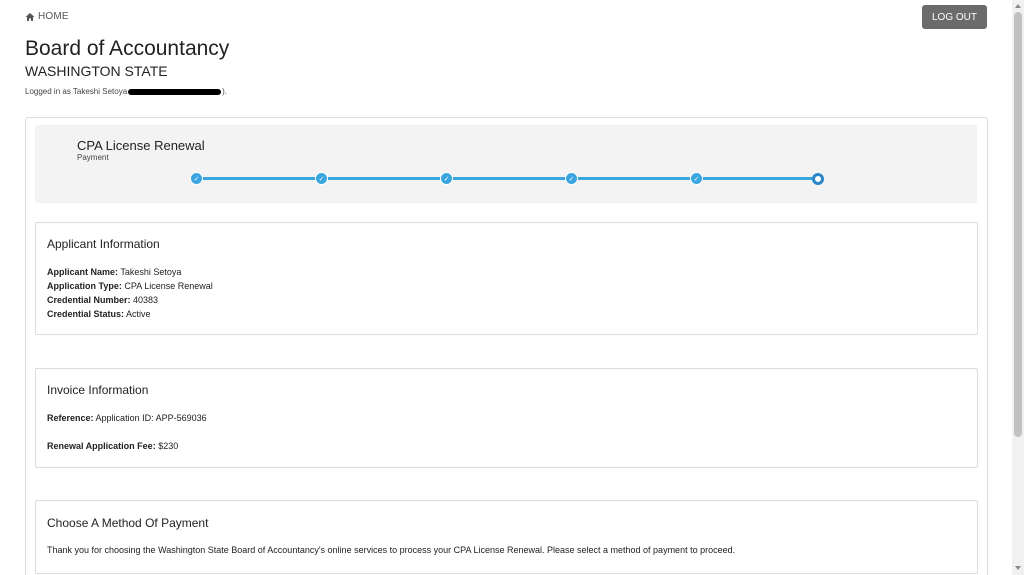 This screenshot has height=575, width=1024. Describe the element at coordinates (168, 446) in the screenshot. I see `renewal-fee-value: $230` at that location.